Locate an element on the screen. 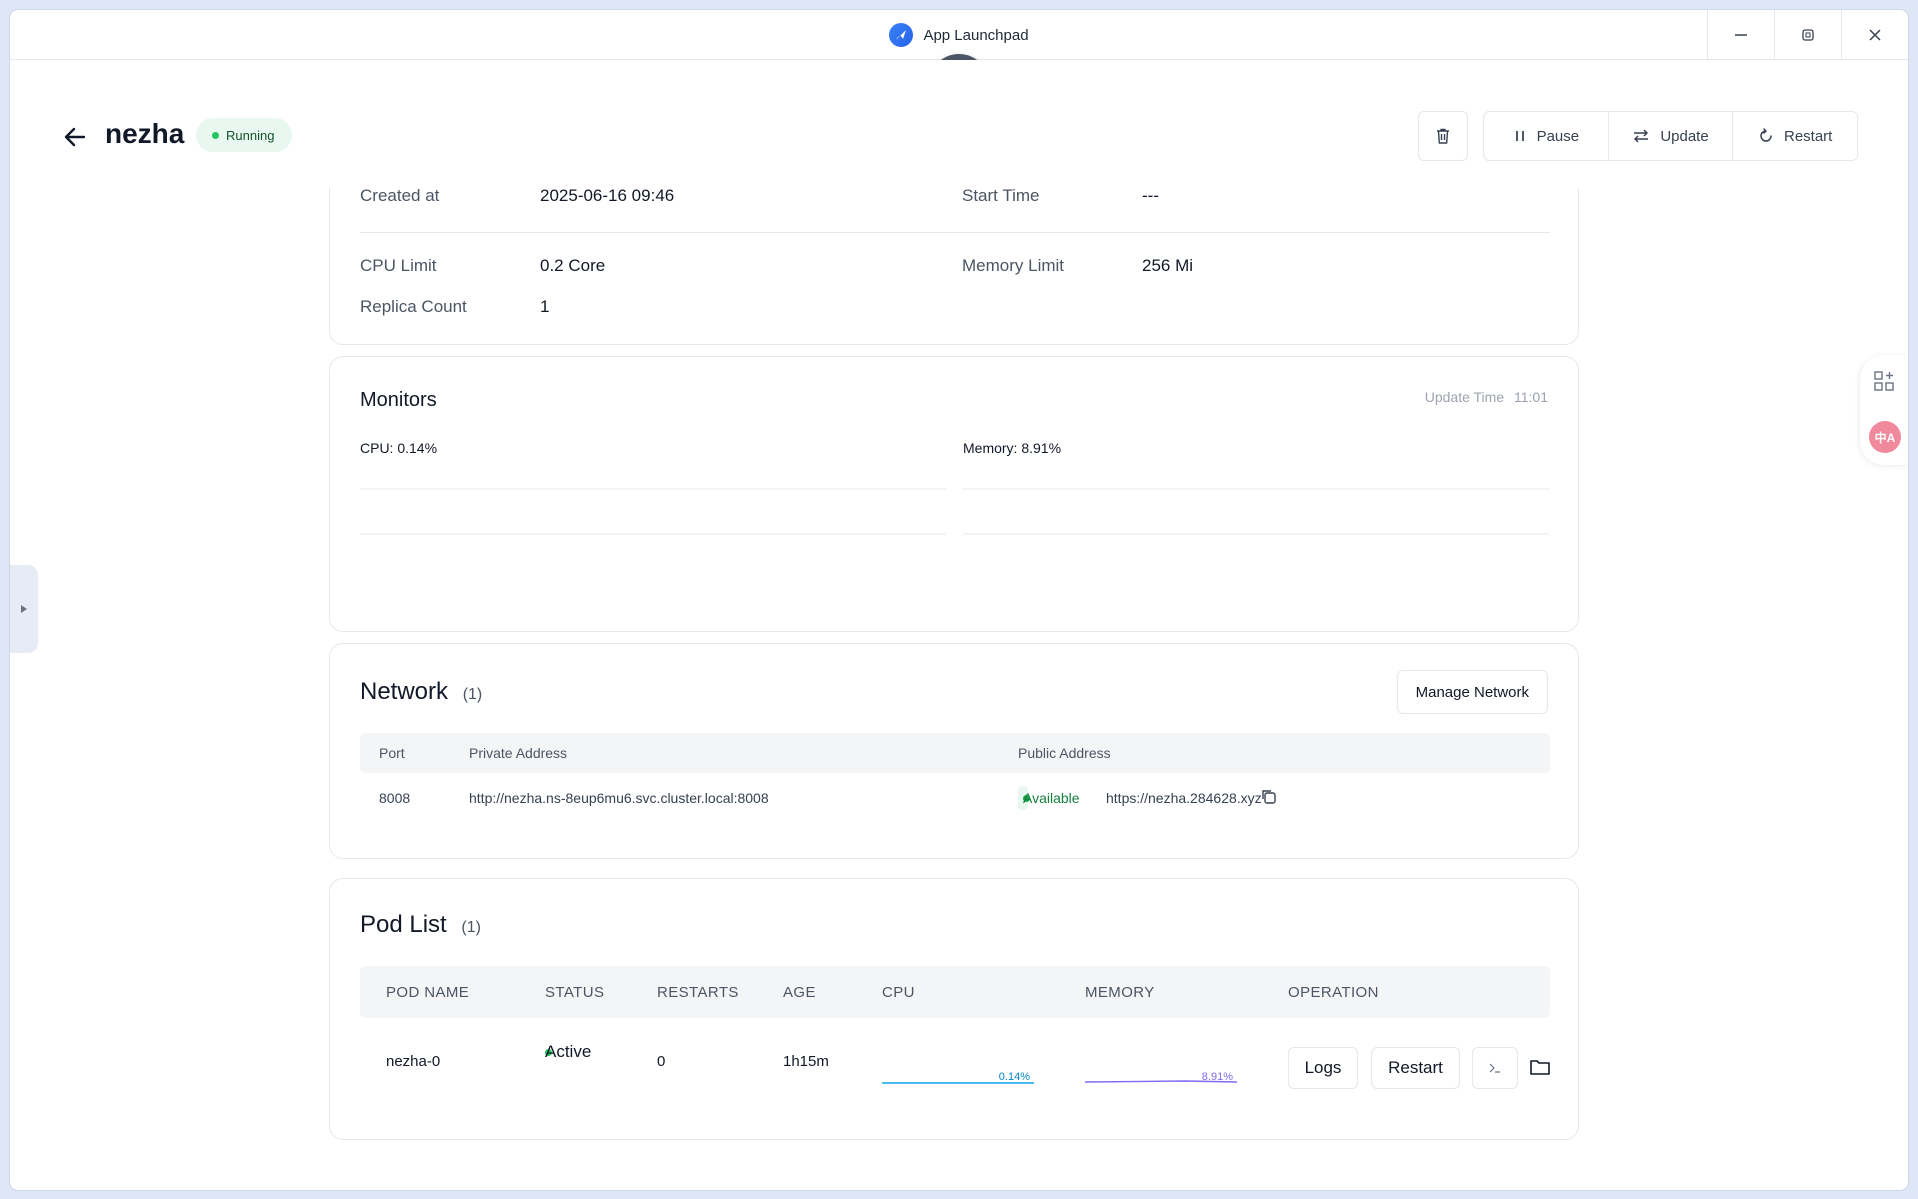 This screenshot has height=1199, width=1918. pod-restart-button: Restart is located at coordinates (1415, 1068).